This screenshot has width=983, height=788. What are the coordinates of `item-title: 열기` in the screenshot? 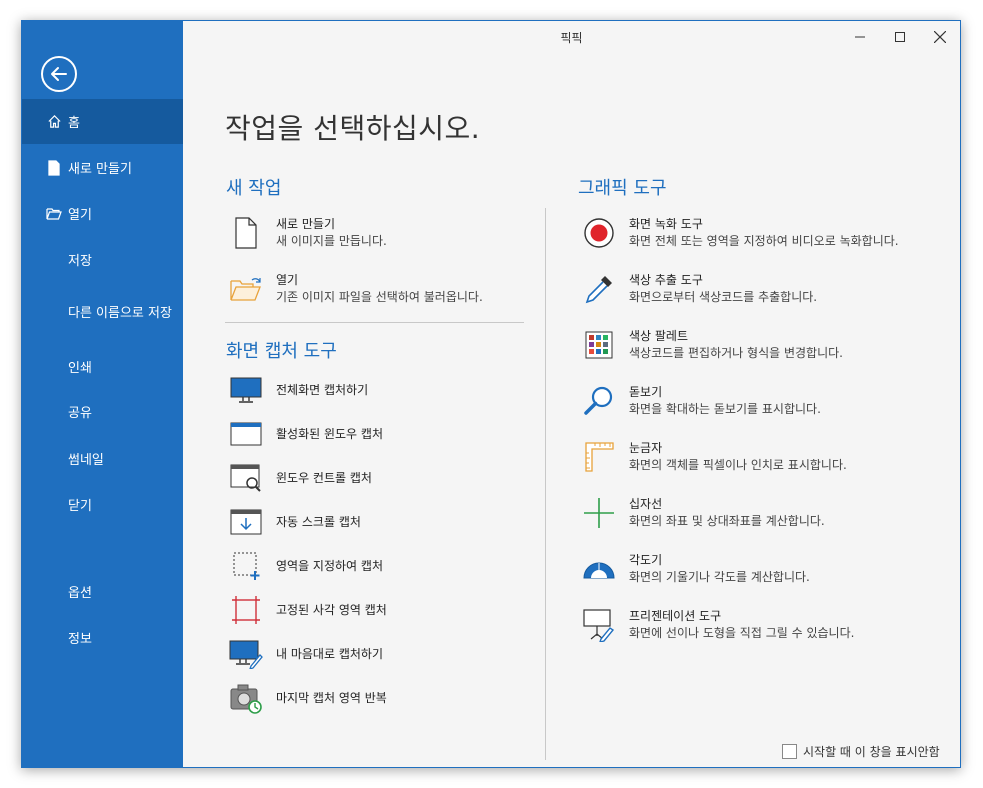 It's located at (287, 280).